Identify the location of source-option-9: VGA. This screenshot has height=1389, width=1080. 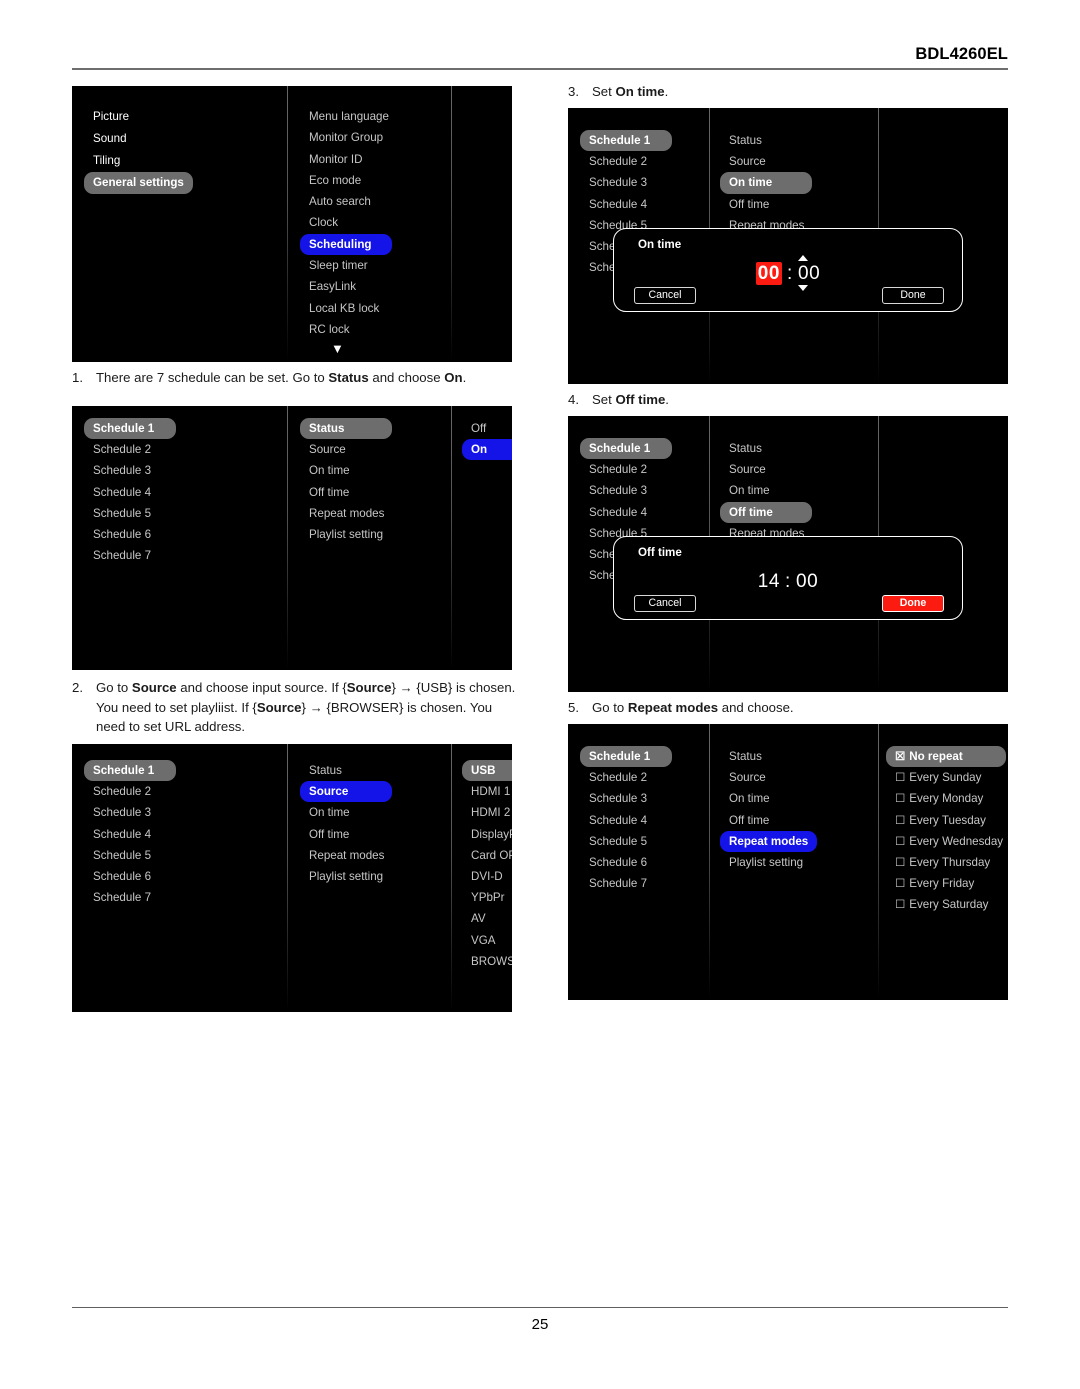
(487, 940).